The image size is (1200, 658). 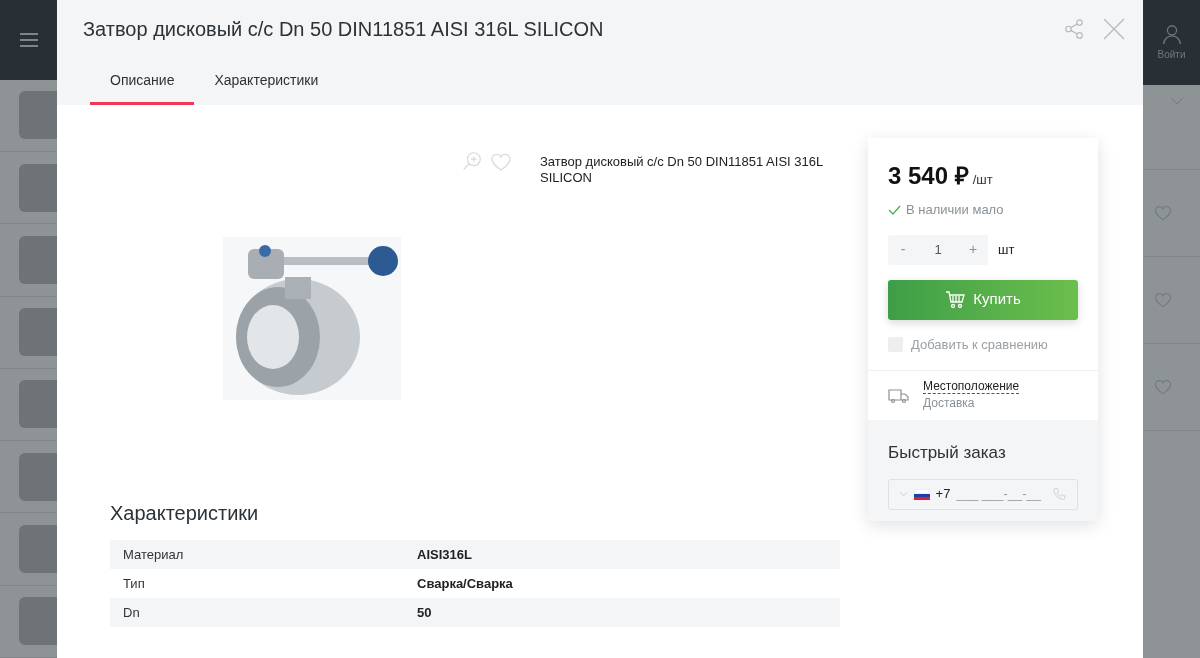 I want to click on table-cell-text: 50, so click(x=424, y=612).